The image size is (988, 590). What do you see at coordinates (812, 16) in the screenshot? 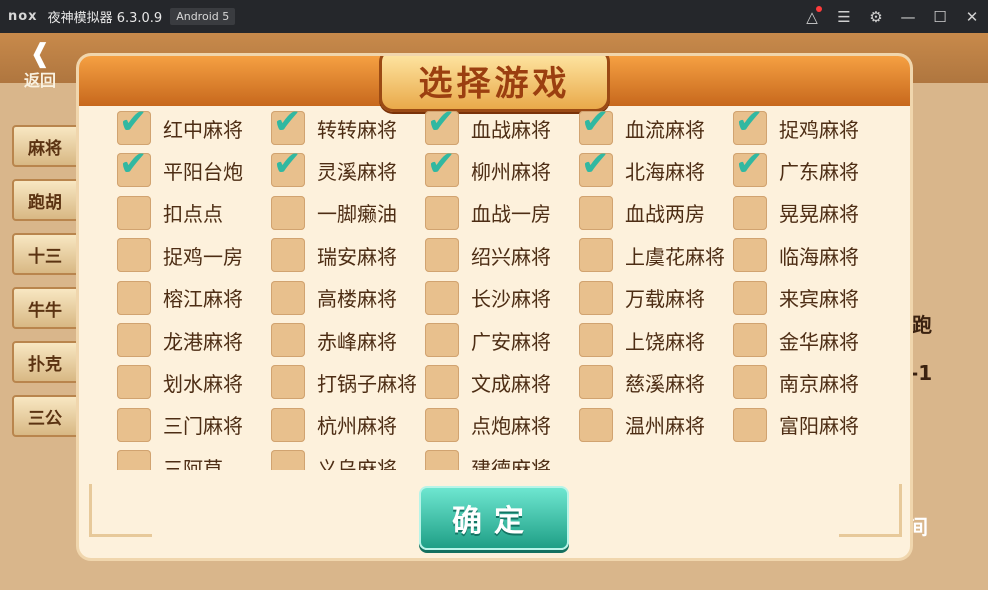
I see `shirt-icon: △` at bounding box center [812, 16].